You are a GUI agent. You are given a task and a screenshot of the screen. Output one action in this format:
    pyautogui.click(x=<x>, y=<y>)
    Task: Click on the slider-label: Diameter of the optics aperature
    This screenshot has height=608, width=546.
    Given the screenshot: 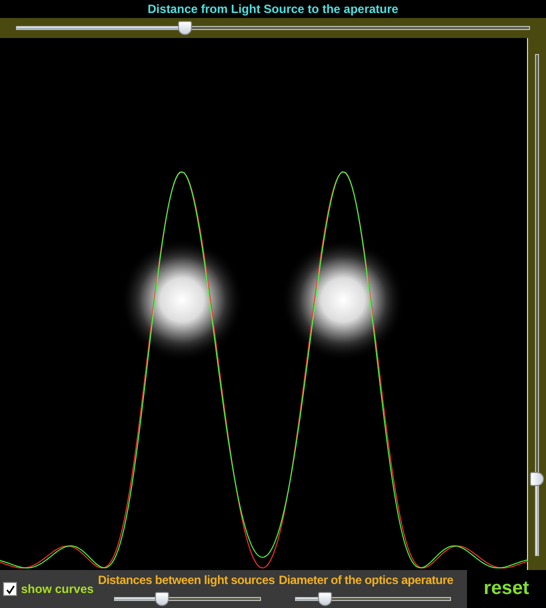 What is the action you would take?
    pyautogui.click(x=366, y=579)
    